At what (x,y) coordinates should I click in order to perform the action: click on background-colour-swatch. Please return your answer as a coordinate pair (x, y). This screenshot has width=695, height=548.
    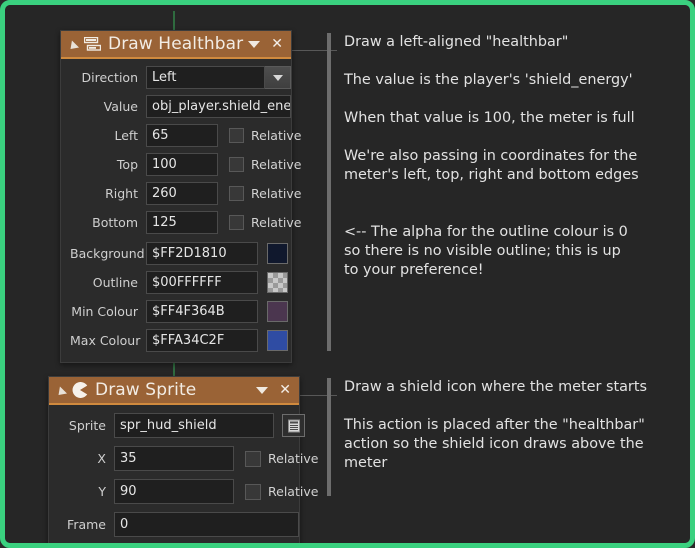
    Looking at the image, I should click on (277, 253).